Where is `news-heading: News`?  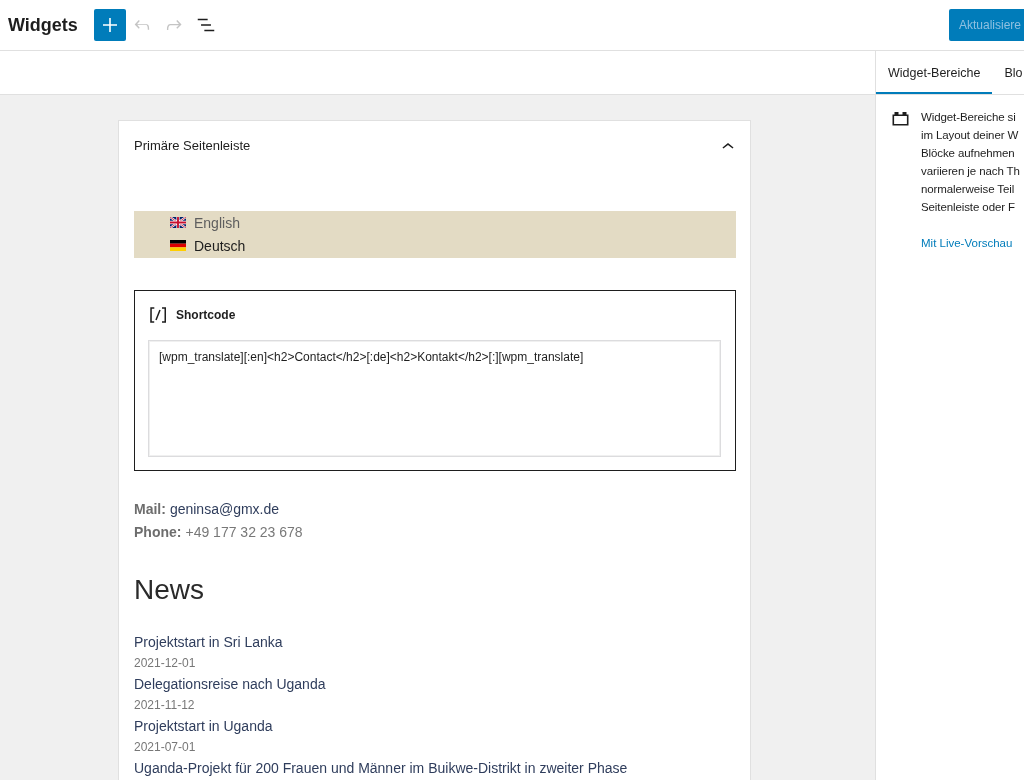
news-heading: News is located at coordinates (169, 590).